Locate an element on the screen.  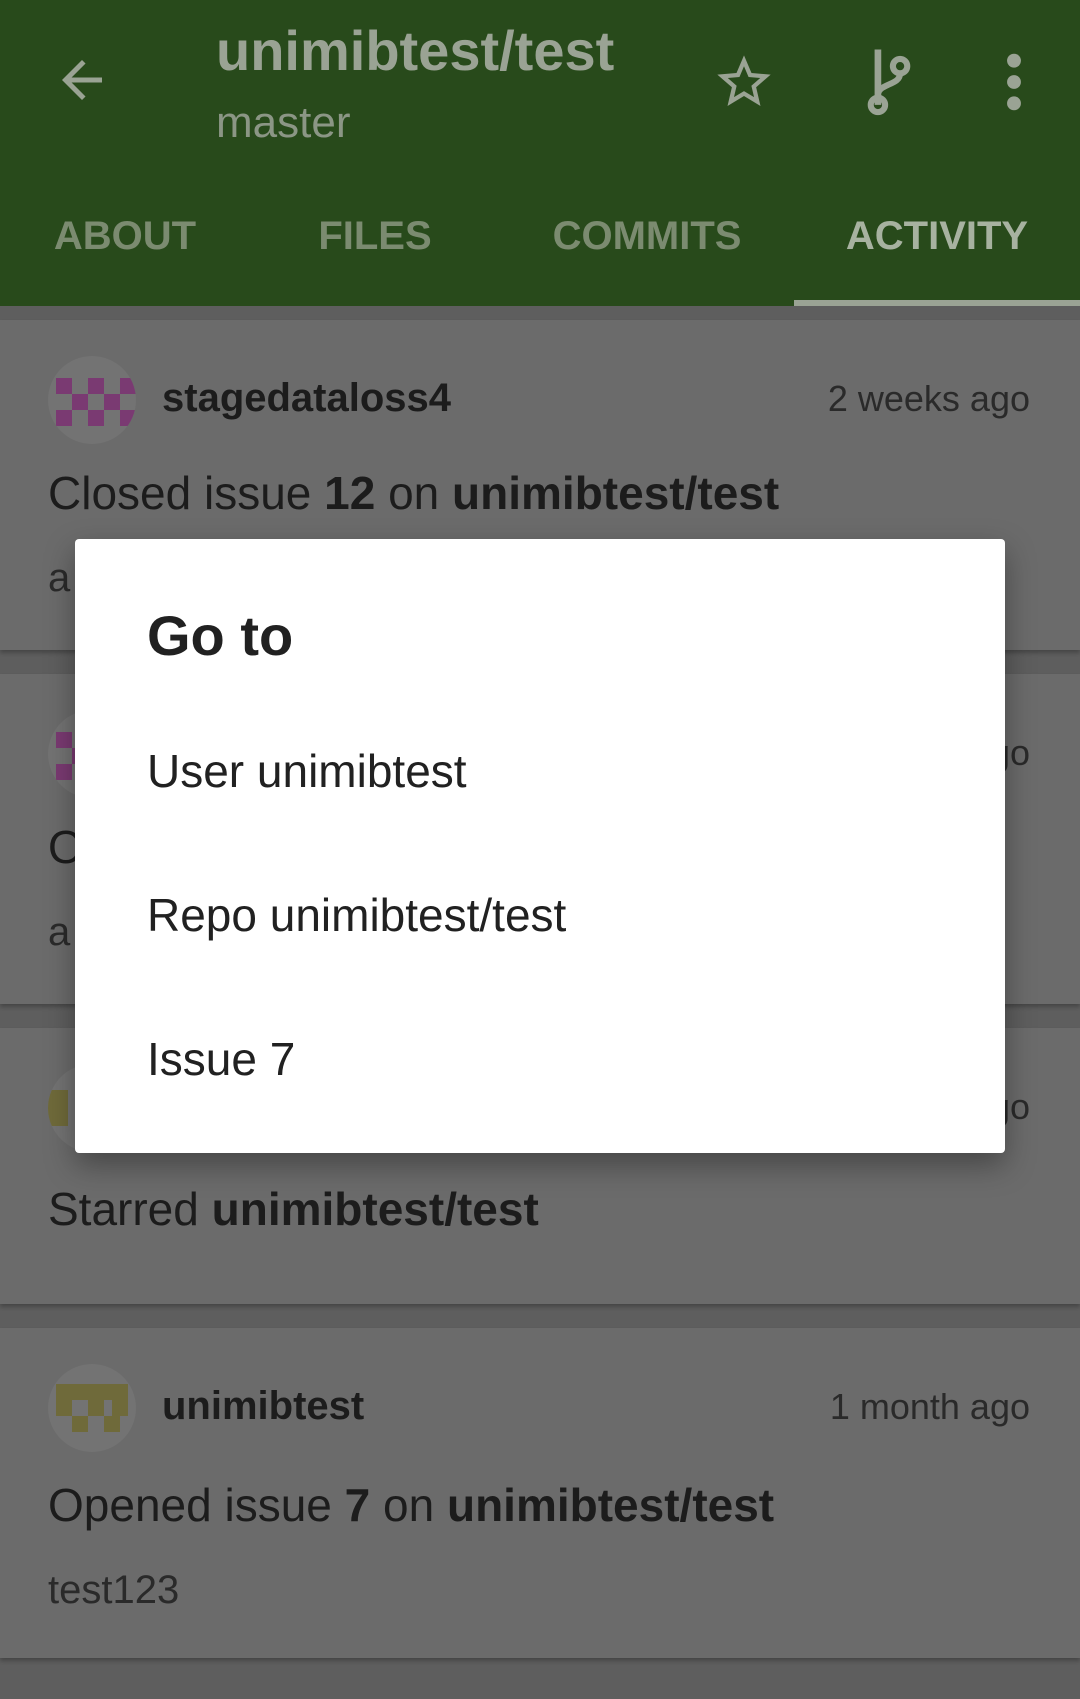
tab-about: ABOUT is located at coordinates (125, 251).